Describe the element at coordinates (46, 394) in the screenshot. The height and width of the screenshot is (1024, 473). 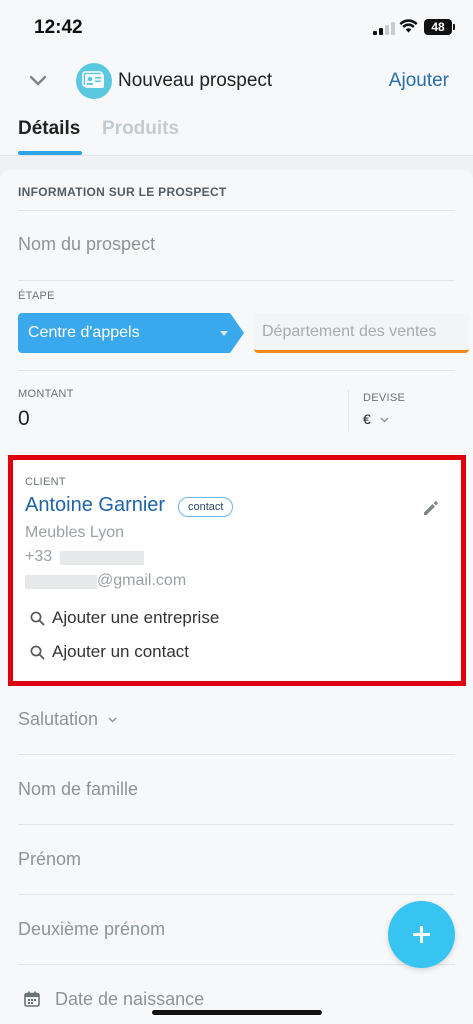
I see `amount-label: MONTANT` at that location.